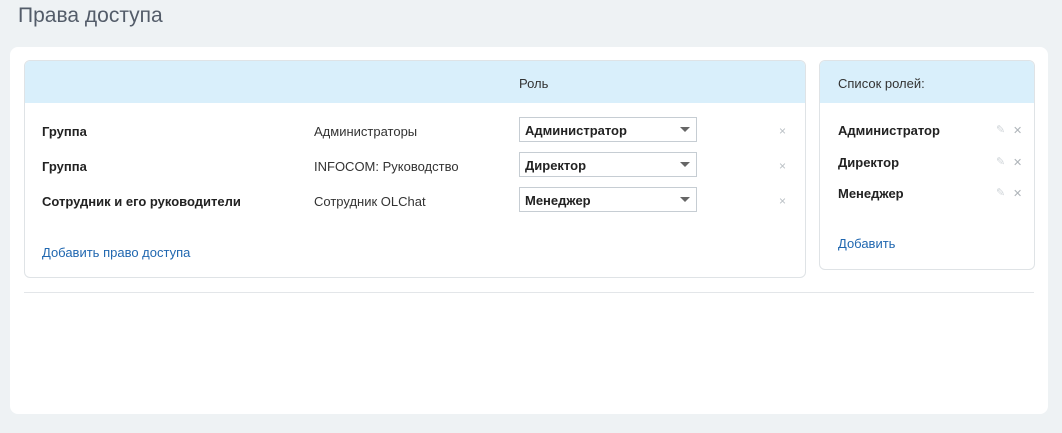 The image size is (1062, 433). What do you see at coordinates (116, 252) in the screenshot?
I see `add-access-right-link: Добавить право доступа` at bounding box center [116, 252].